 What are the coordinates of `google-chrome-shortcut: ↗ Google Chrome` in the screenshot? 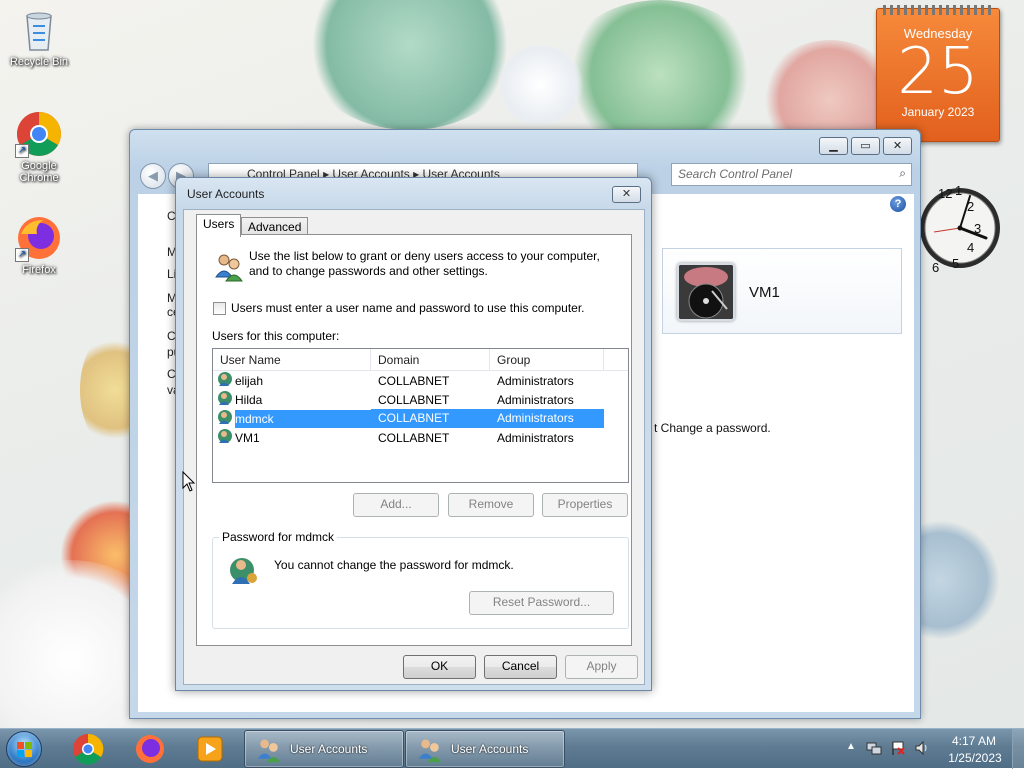 It's located at (39, 147).